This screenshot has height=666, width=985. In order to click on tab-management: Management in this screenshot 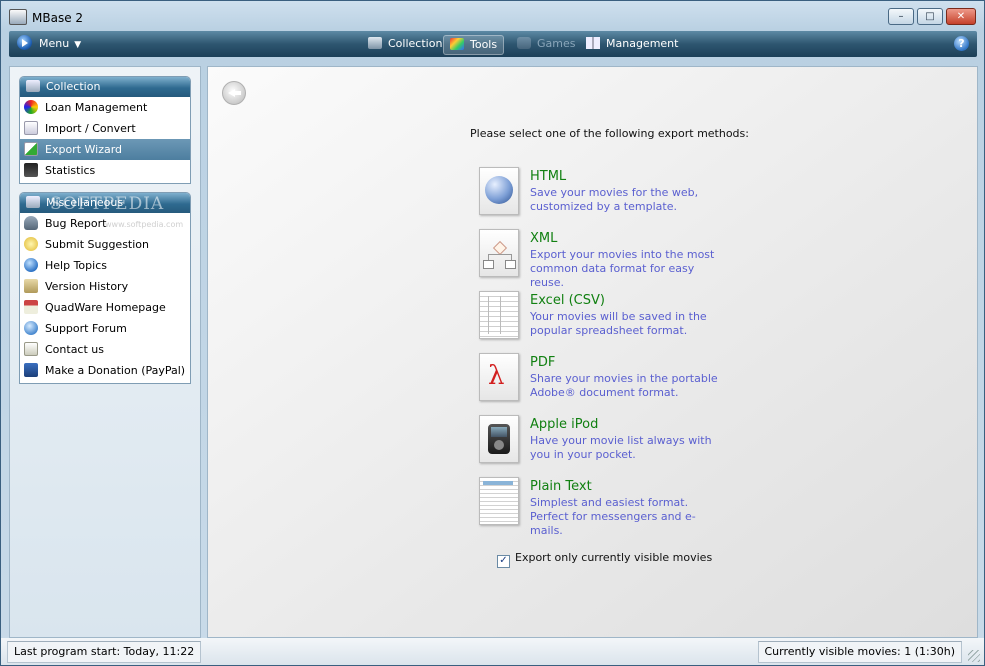, I will do `click(632, 44)`.